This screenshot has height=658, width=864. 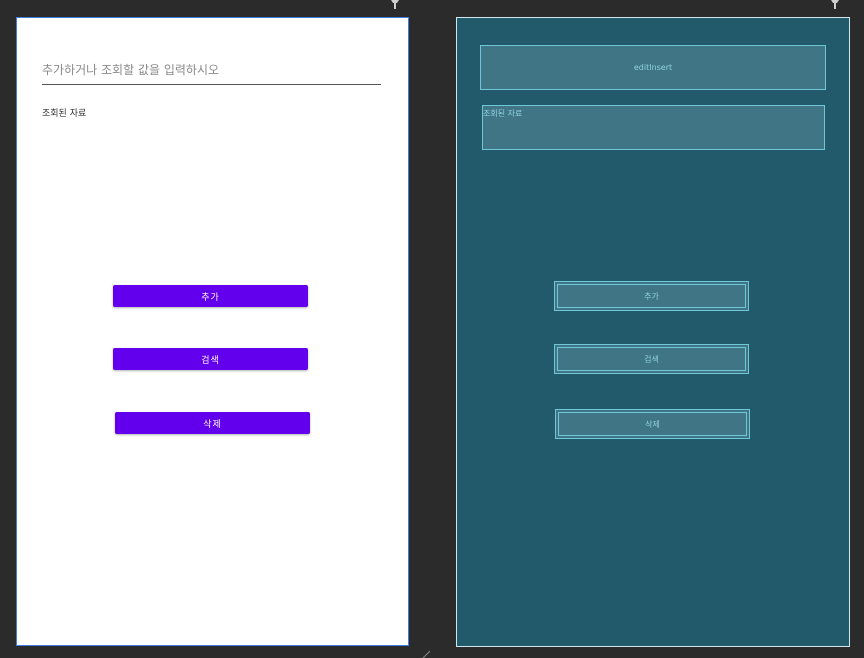 What do you see at coordinates (212, 423) in the screenshot?
I see `delete-button: 삭제` at bounding box center [212, 423].